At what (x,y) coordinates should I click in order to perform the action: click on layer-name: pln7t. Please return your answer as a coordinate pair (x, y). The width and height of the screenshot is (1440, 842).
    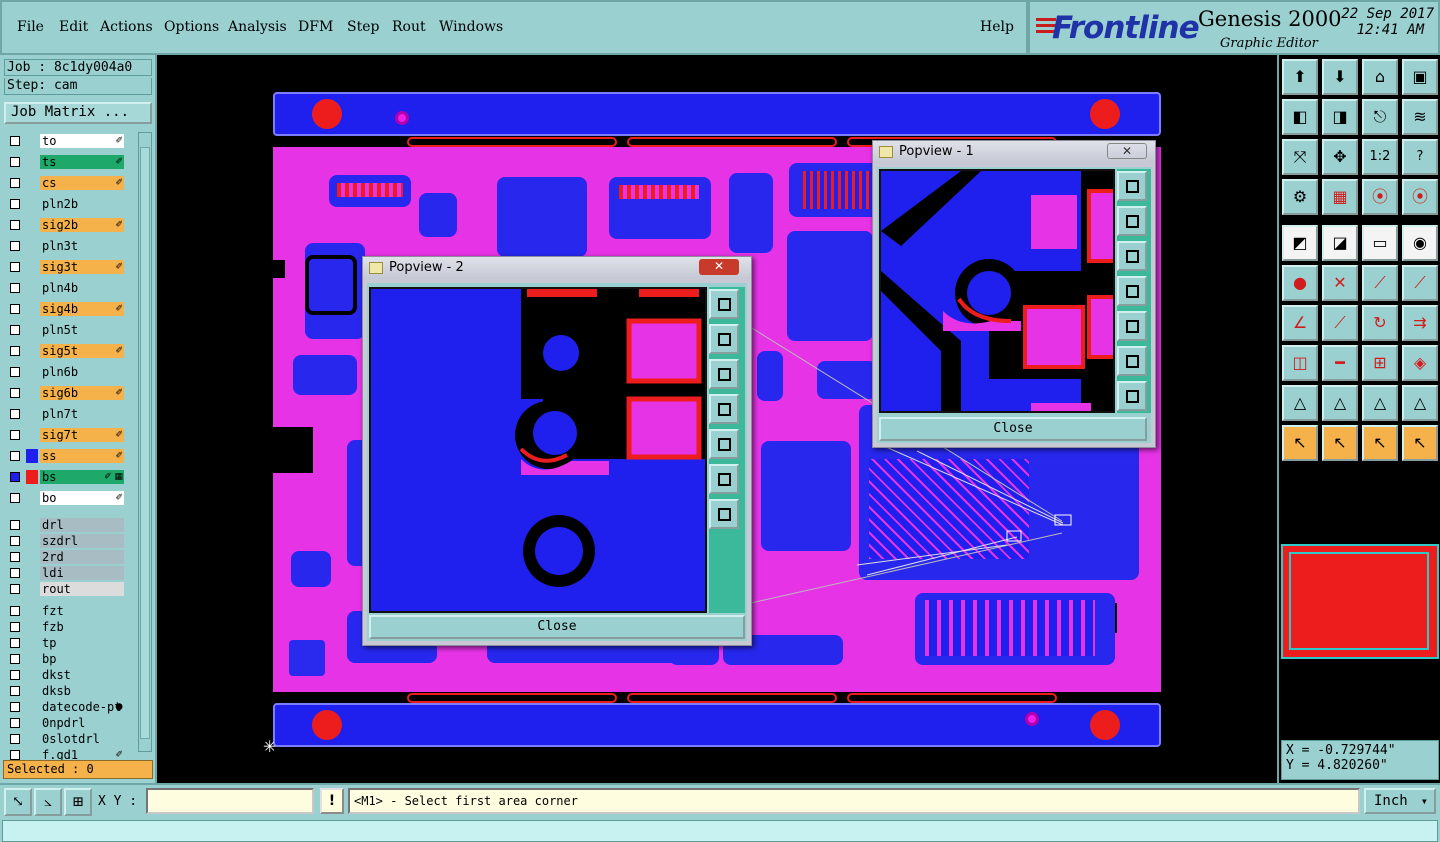
    Looking at the image, I should click on (82, 414).